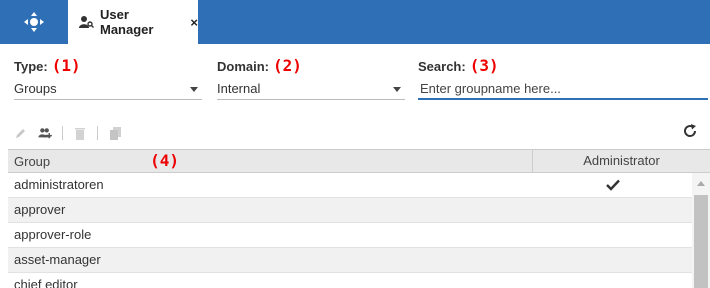  I want to click on copy-icon, so click(115, 133).